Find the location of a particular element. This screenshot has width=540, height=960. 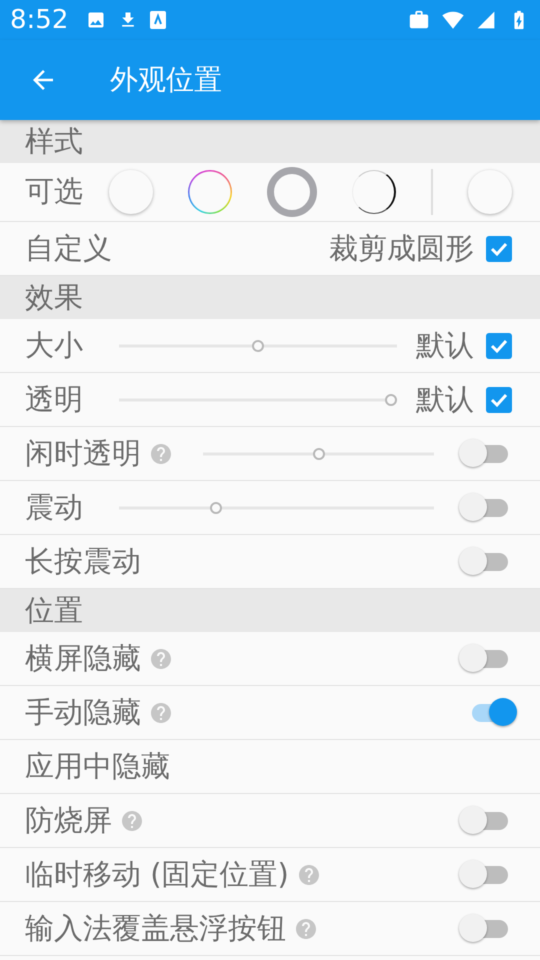

section-title: 效果 is located at coordinates (54, 297).